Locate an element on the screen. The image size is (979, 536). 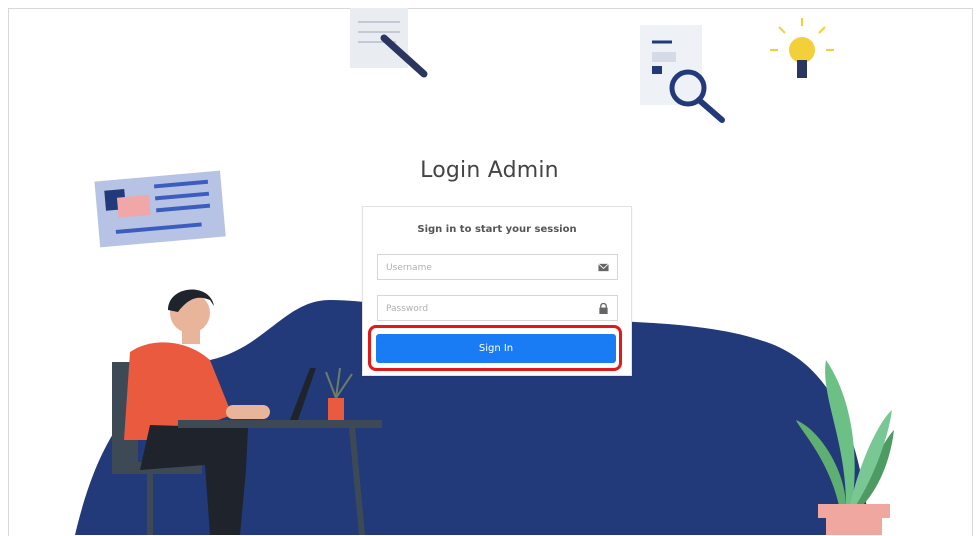
search-document-illustration is located at coordinates (682, 74).